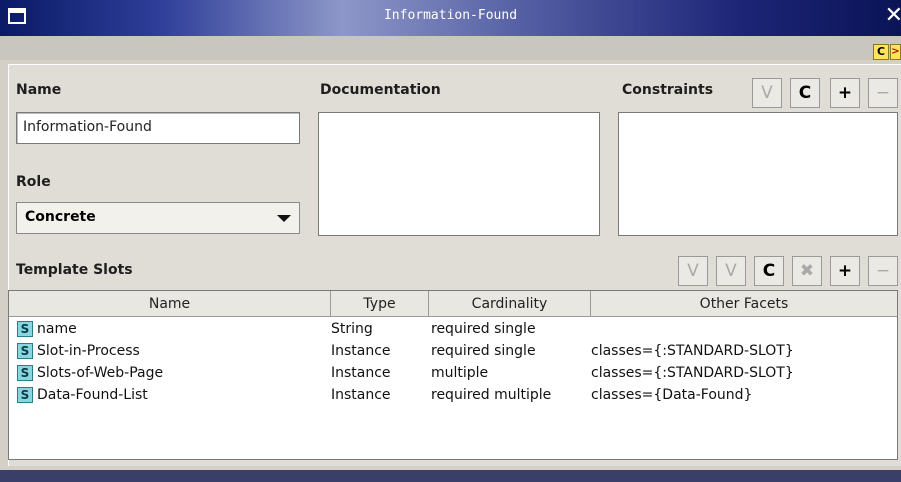 The width and height of the screenshot is (901, 482). What do you see at coordinates (88, 351) in the screenshot?
I see `slot-name: Slot-in-Process` at bounding box center [88, 351].